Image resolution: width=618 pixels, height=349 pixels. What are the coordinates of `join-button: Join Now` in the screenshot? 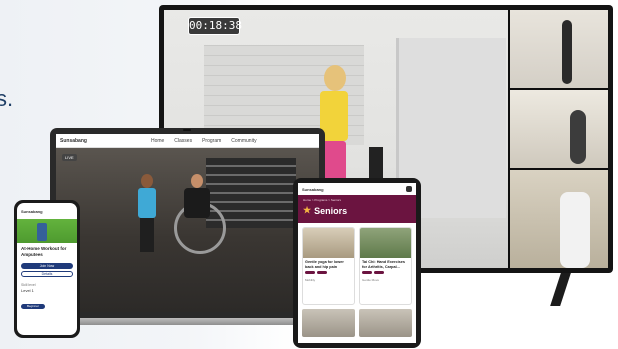 It's located at (47, 266).